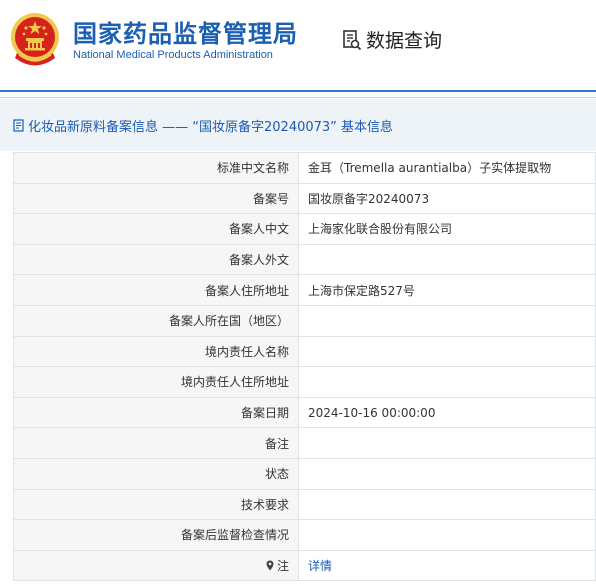 The width and height of the screenshot is (596, 584). I want to click on panel-title-bar: 化妆品新原料备案信息 —— “国妆原备字20240073” 基本信息, so click(298, 125).